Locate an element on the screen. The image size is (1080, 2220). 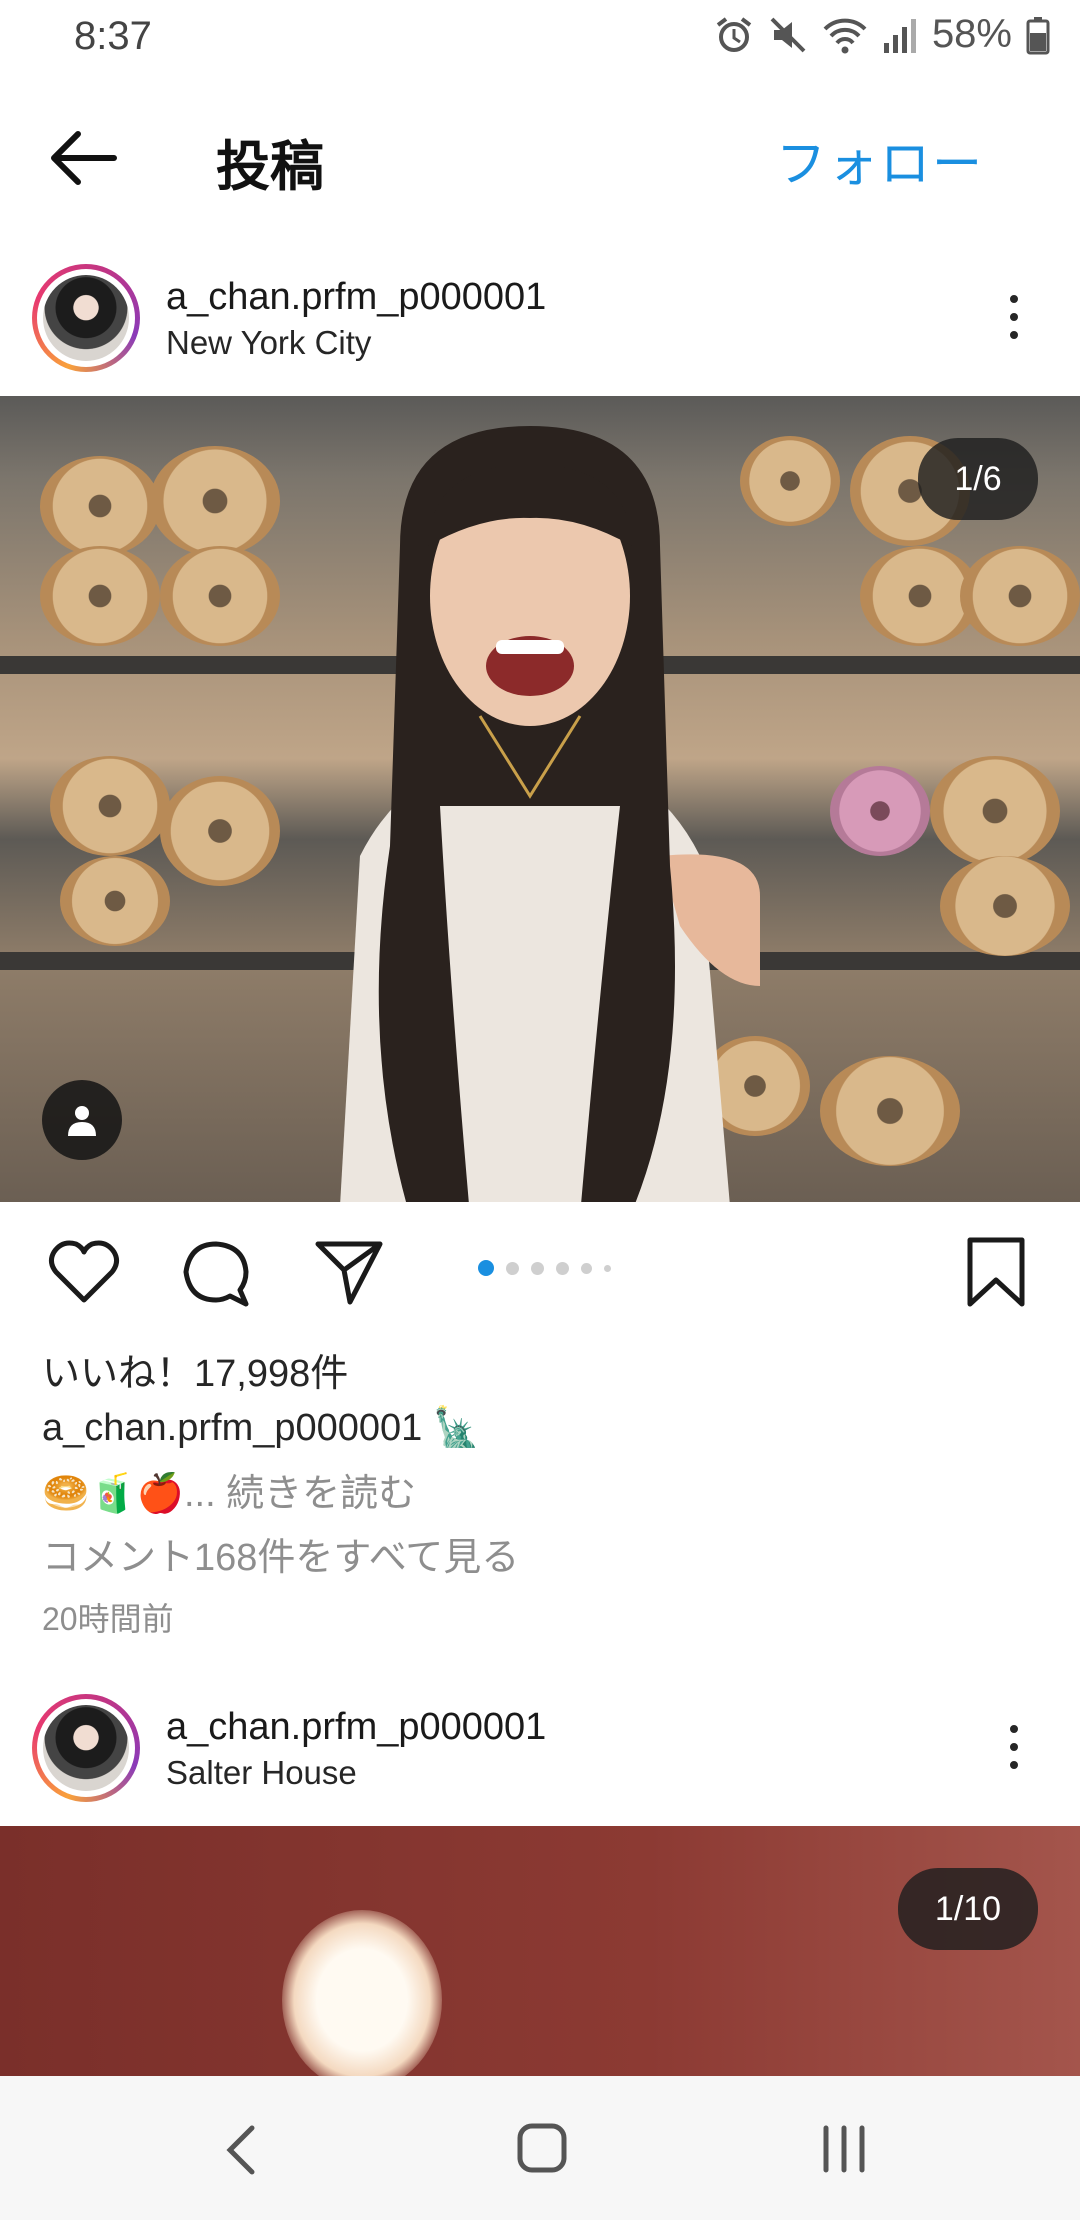
save-button is located at coordinates (996, 1272).